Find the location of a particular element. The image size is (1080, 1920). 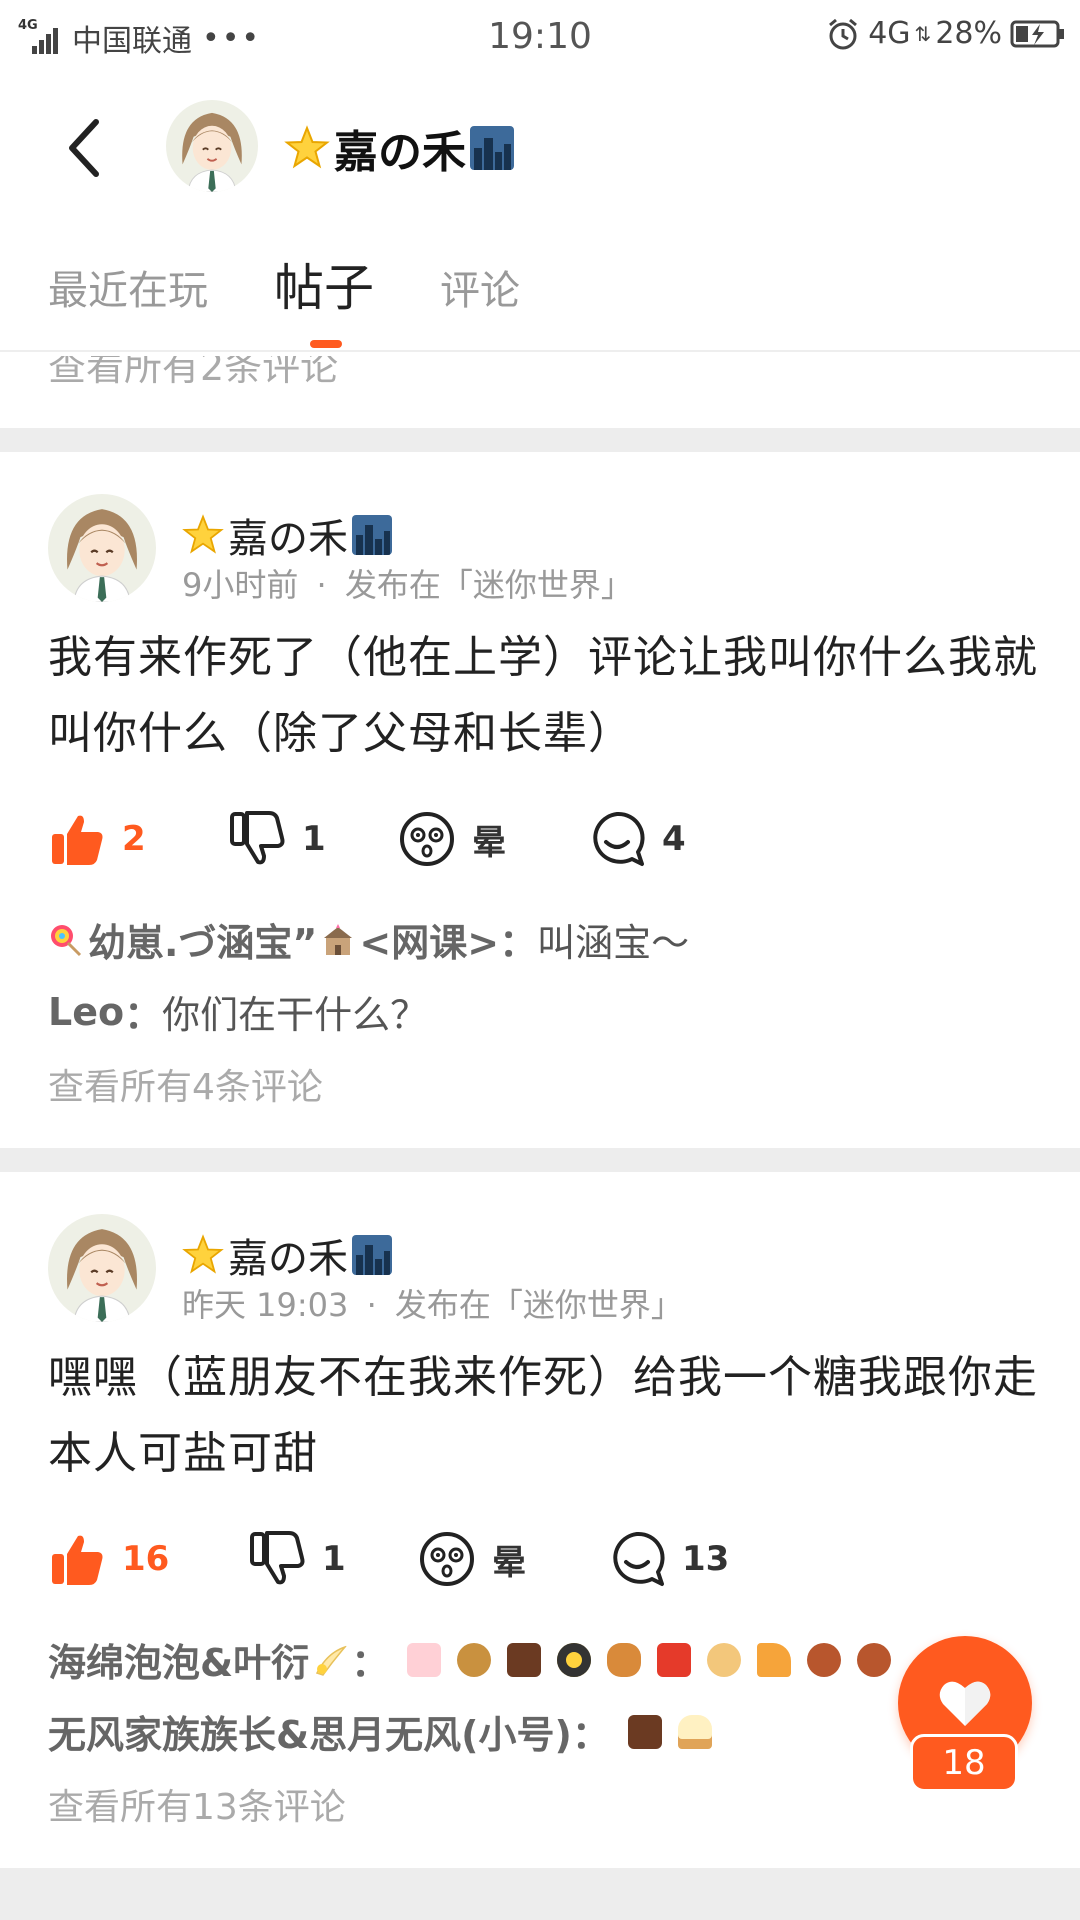

comment-preview: 海绵泡泡&叶衍 ： is located at coordinates (477, 1659).